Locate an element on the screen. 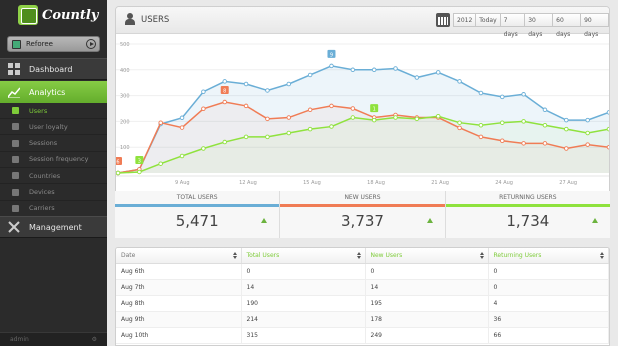 This screenshot has height=346, width=618. total-card: RETURNING USERS 1,734 is located at coordinates (527, 214).